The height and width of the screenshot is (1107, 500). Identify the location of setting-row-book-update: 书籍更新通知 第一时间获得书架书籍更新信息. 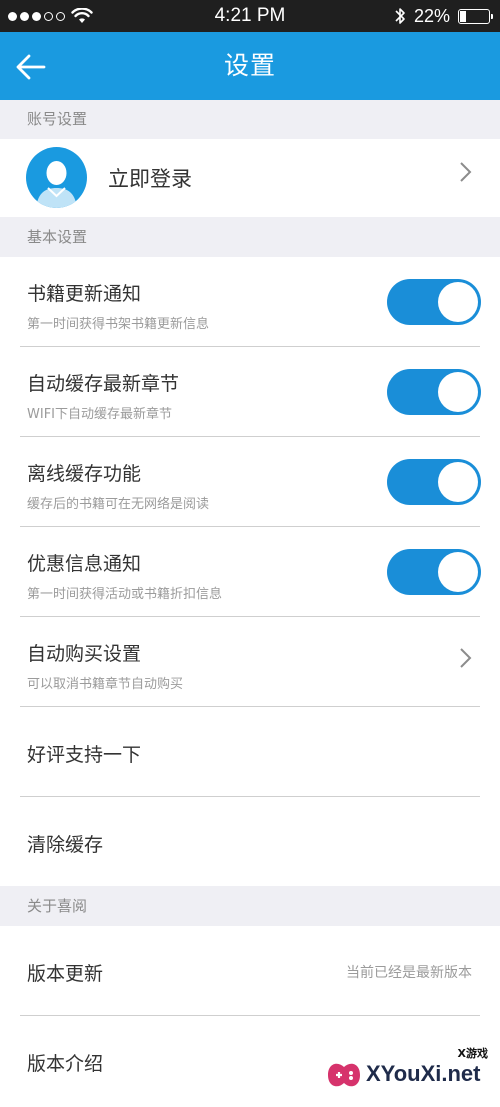
(250, 302).